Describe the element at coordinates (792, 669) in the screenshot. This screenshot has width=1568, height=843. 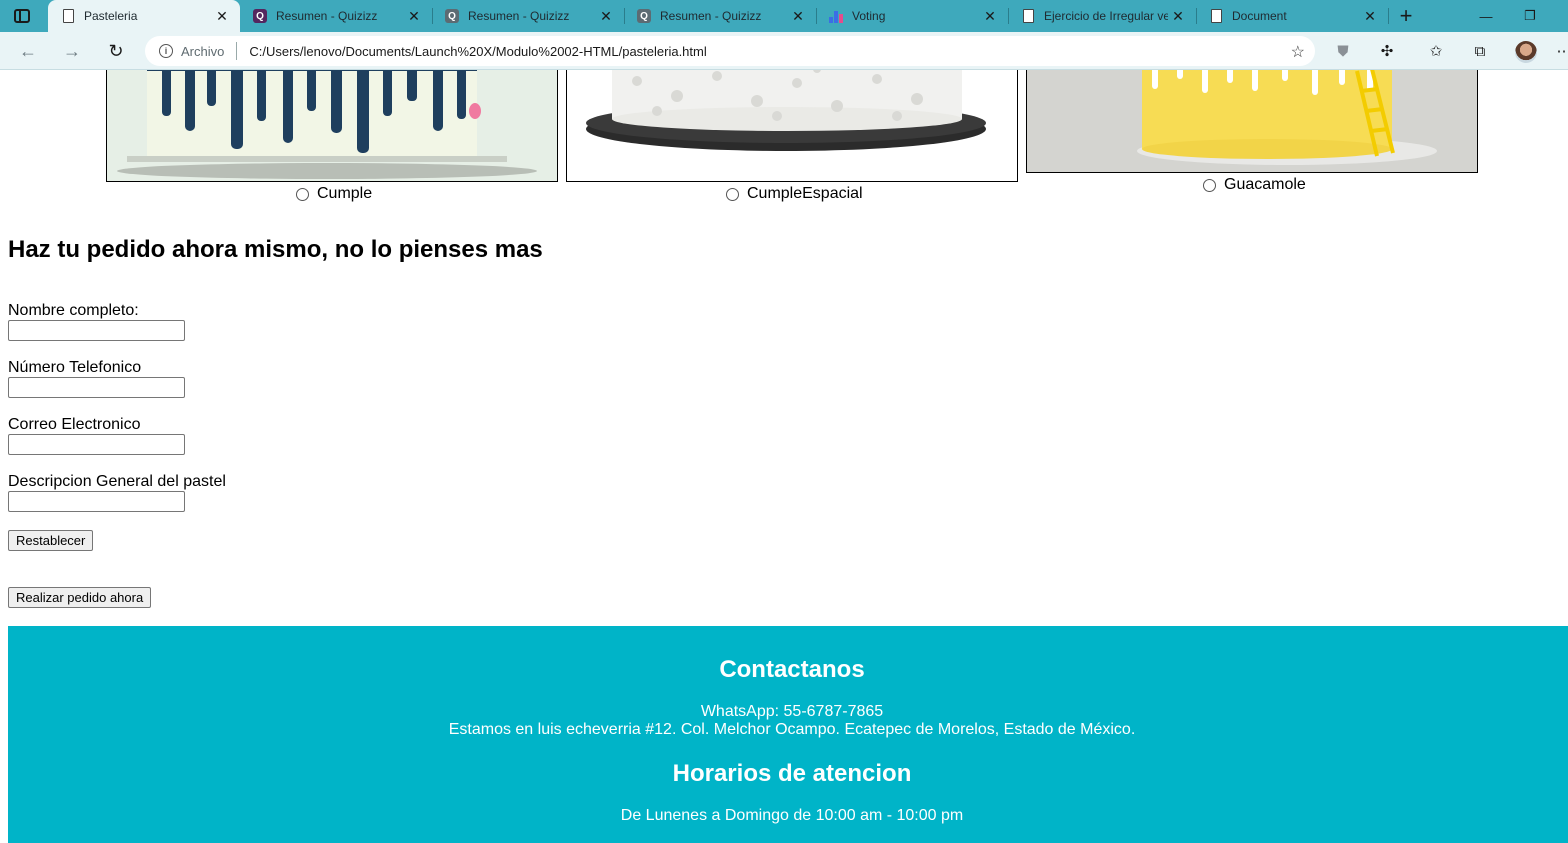
I see `contact-heading: Contactanos` at that location.